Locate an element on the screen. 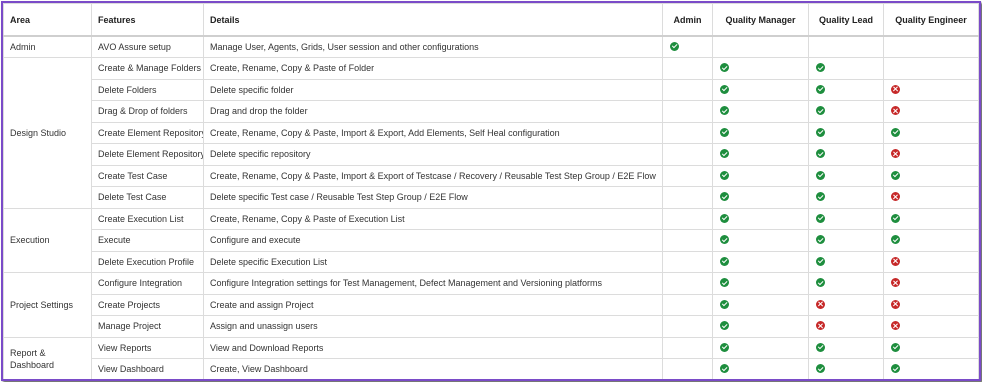 The width and height of the screenshot is (982, 382). header-quality-lead: Quality Lead is located at coordinates (846, 20).